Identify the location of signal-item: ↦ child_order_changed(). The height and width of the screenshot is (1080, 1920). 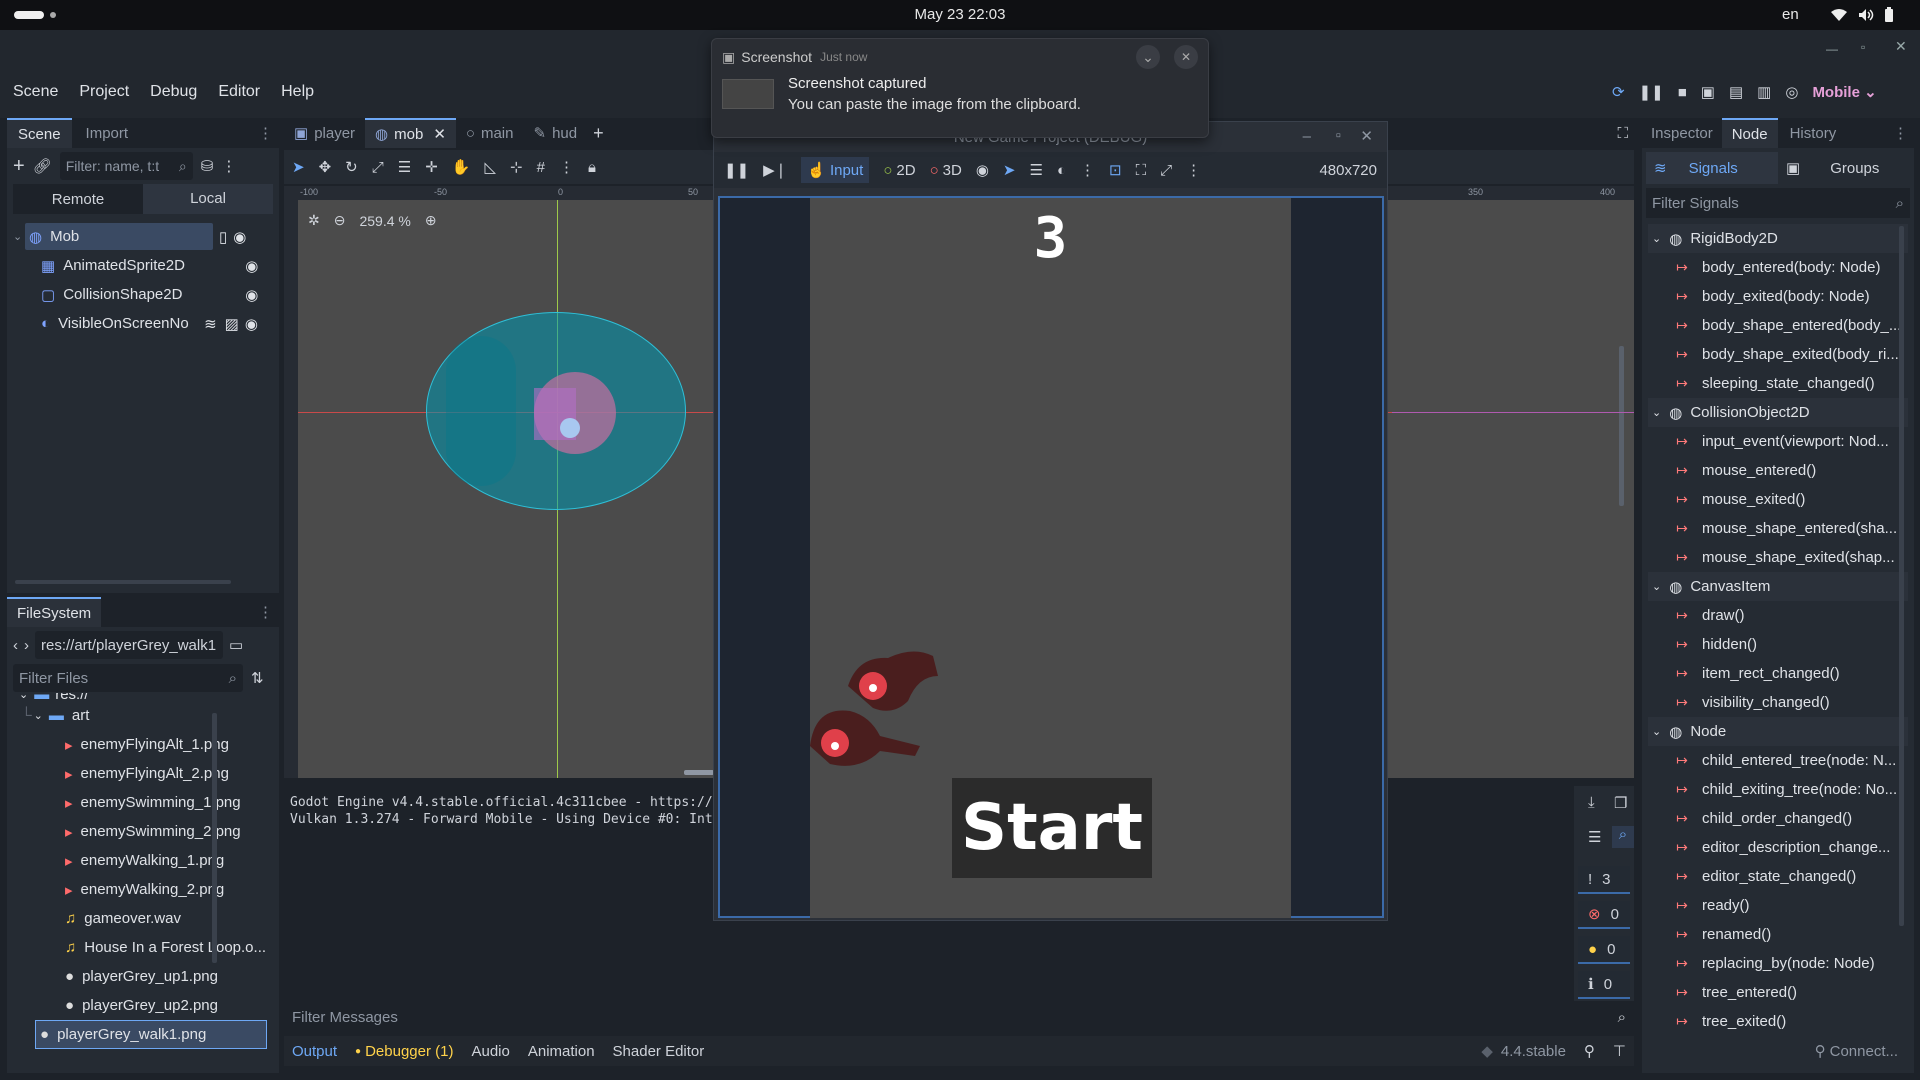
(1778, 818).